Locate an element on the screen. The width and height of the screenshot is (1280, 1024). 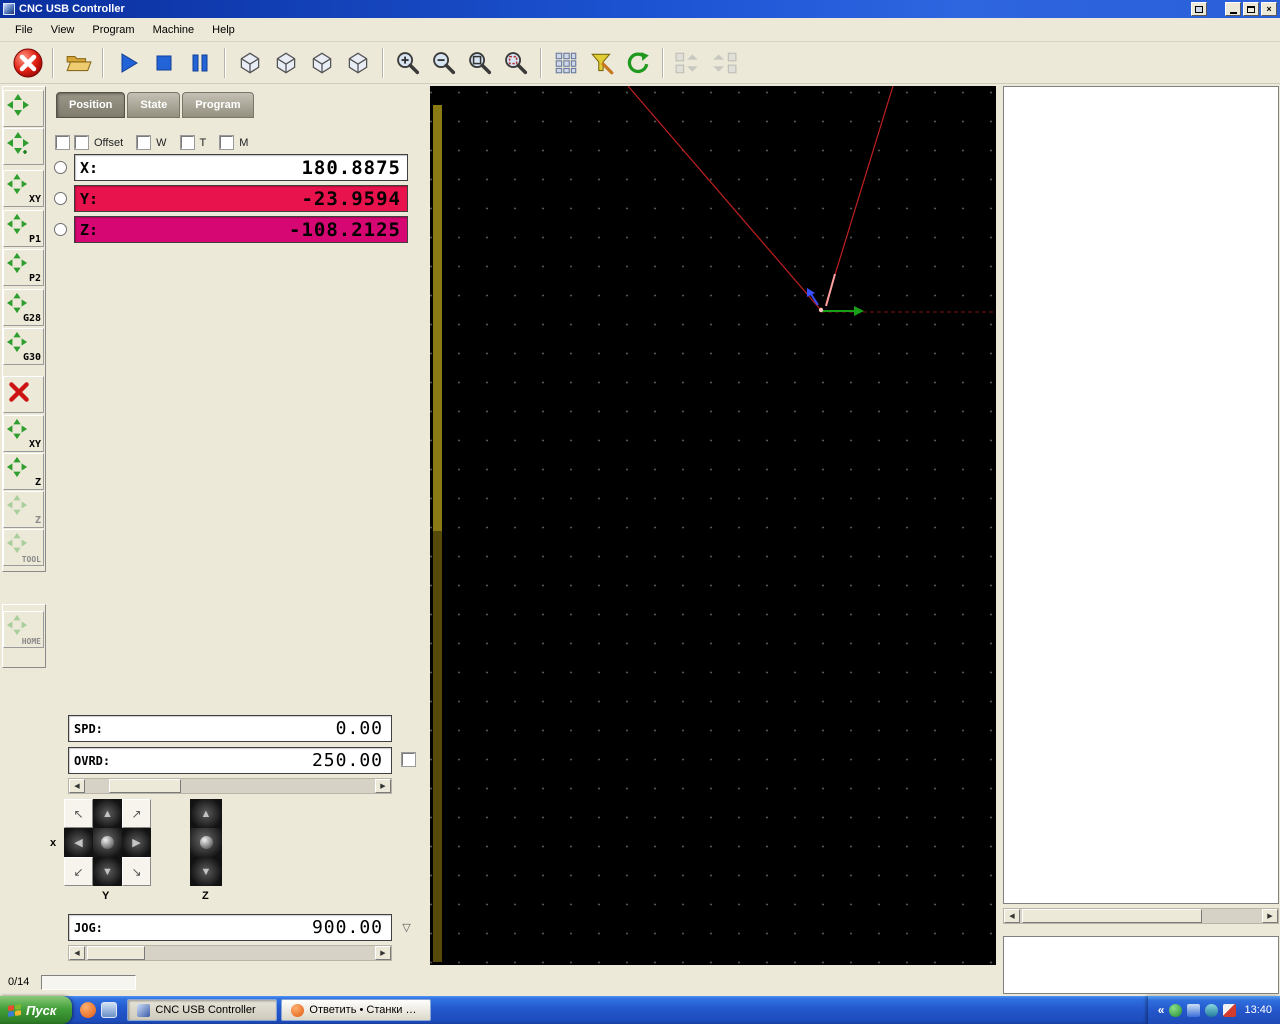
jog-nw-button: ↖ is located at coordinates (78, 813).